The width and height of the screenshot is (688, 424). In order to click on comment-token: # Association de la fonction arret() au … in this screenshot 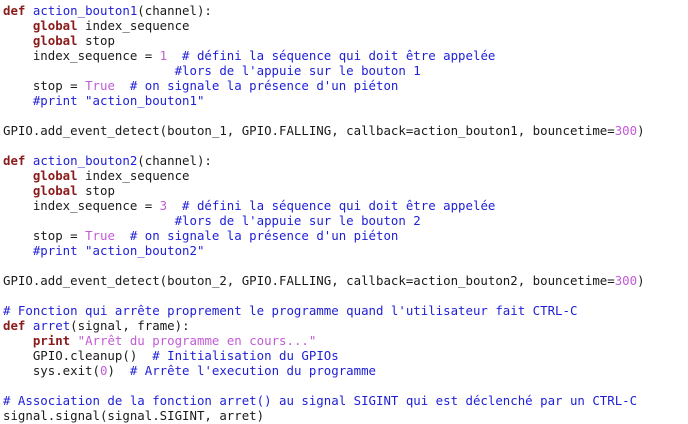, I will do `click(320, 400)`.